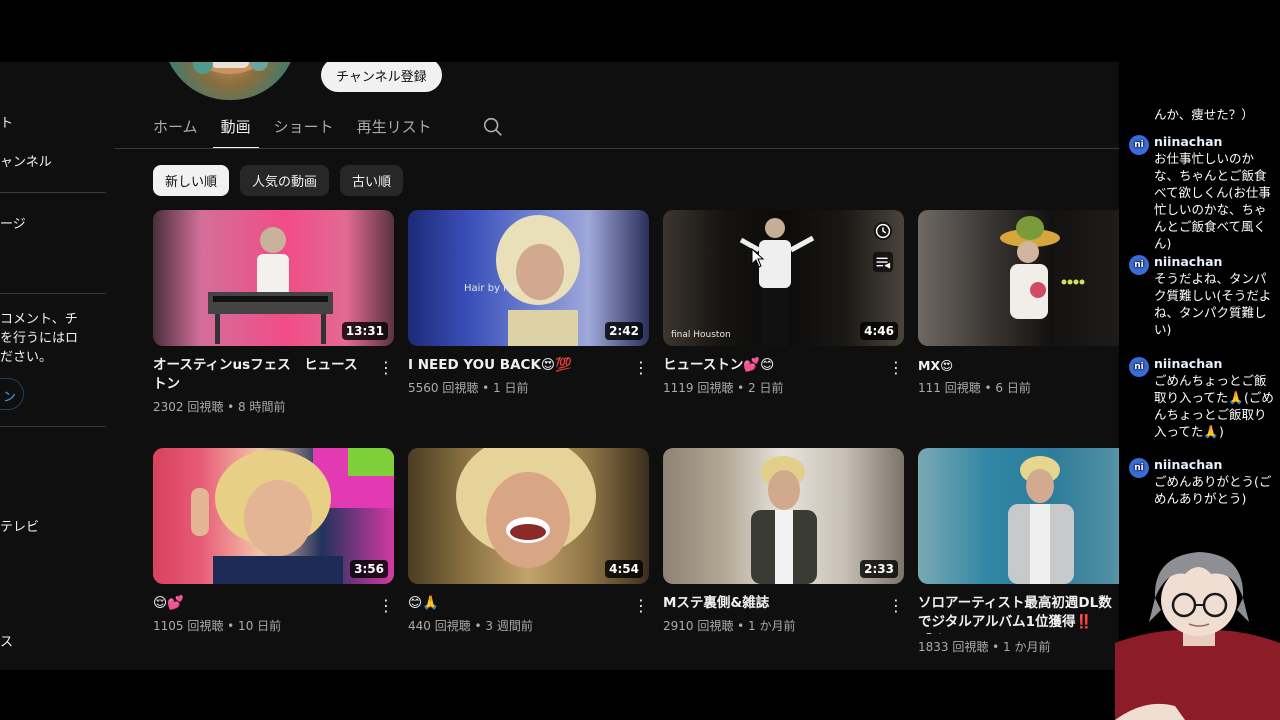 The image size is (1280, 720). What do you see at coordinates (230, 81) in the screenshot?
I see `channel-avatar` at bounding box center [230, 81].